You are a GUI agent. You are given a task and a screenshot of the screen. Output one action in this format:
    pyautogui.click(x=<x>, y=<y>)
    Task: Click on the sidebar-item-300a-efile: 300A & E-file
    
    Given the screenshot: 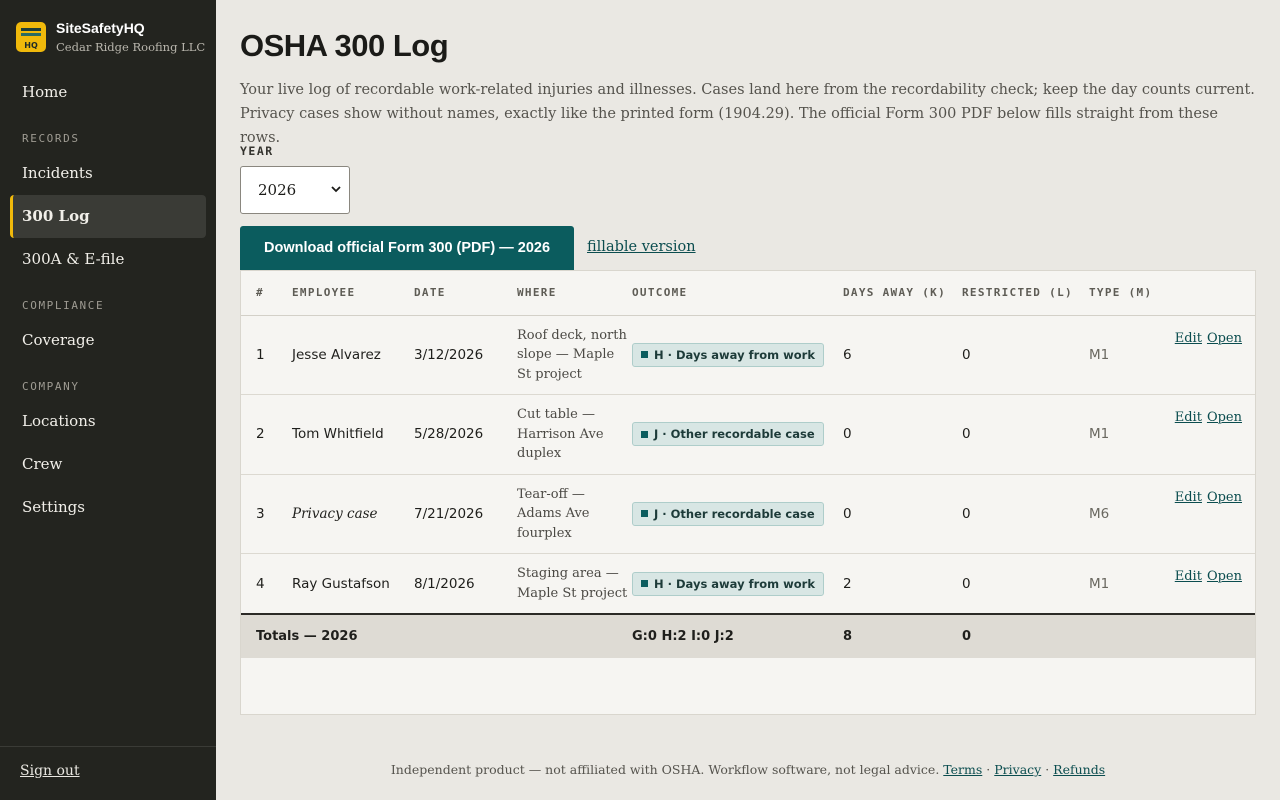 What is the action you would take?
    pyautogui.click(x=108, y=259)
    